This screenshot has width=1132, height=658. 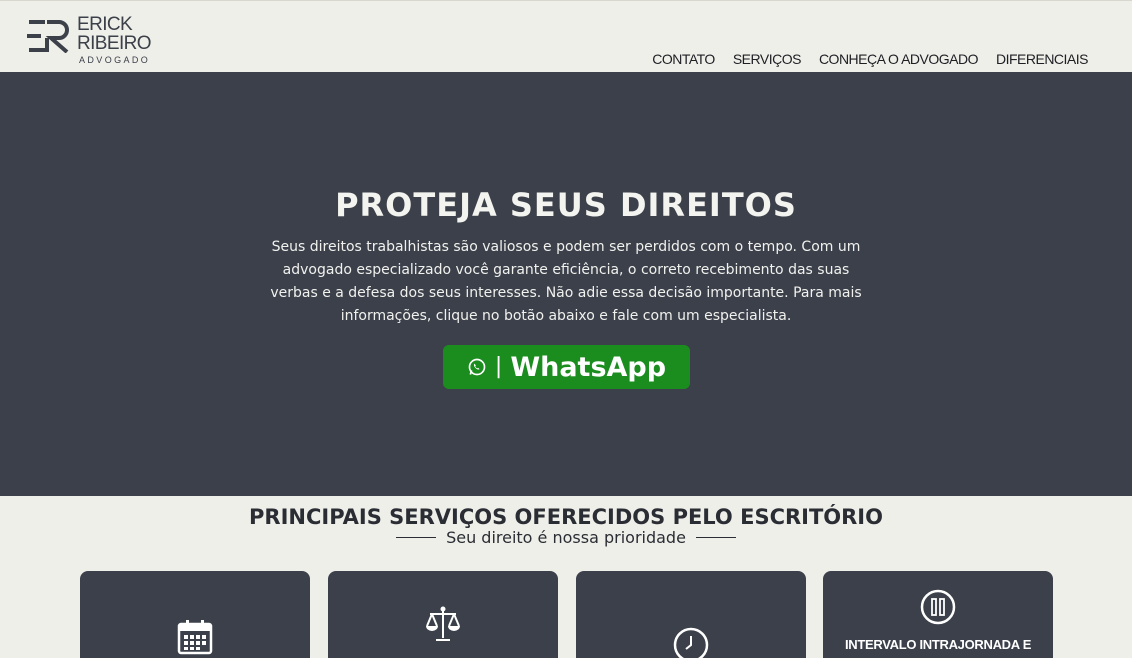 I want to click on divider-left, so click(x=416, y=537).